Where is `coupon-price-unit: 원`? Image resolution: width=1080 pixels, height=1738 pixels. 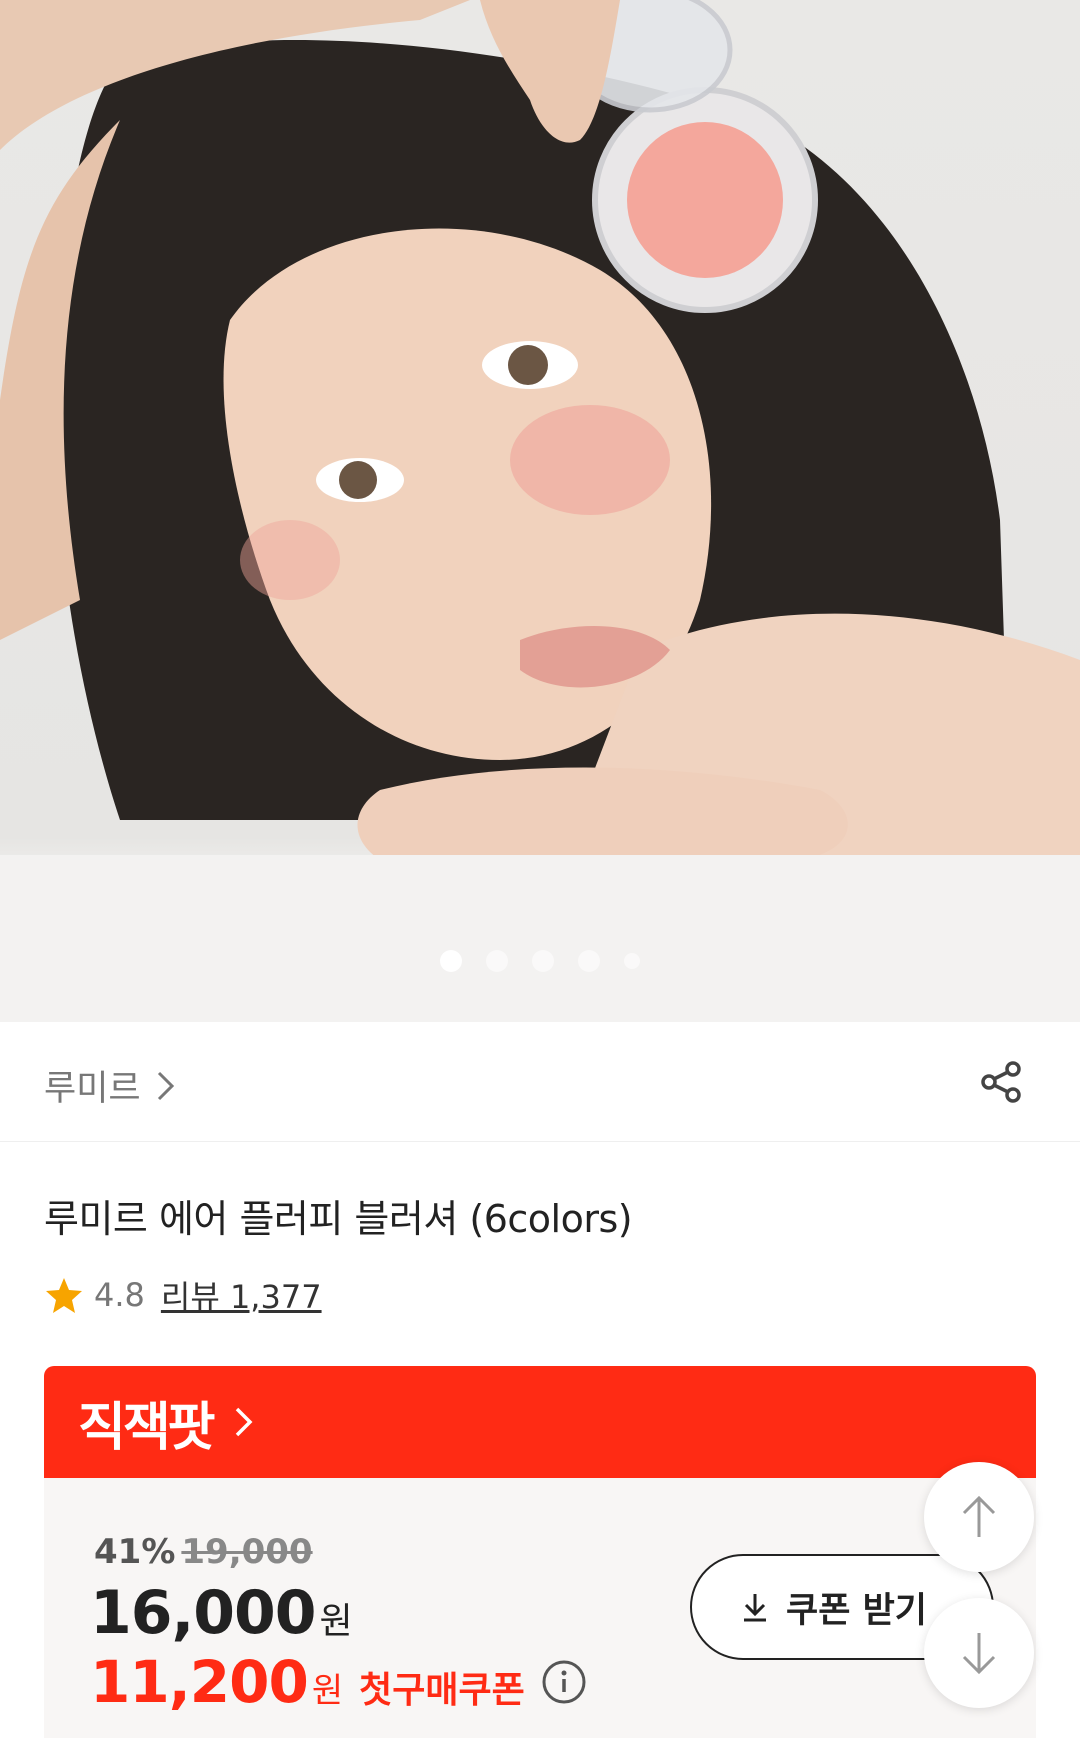 coupon-price-unit: 원 is located at coordinates (327, 1691).